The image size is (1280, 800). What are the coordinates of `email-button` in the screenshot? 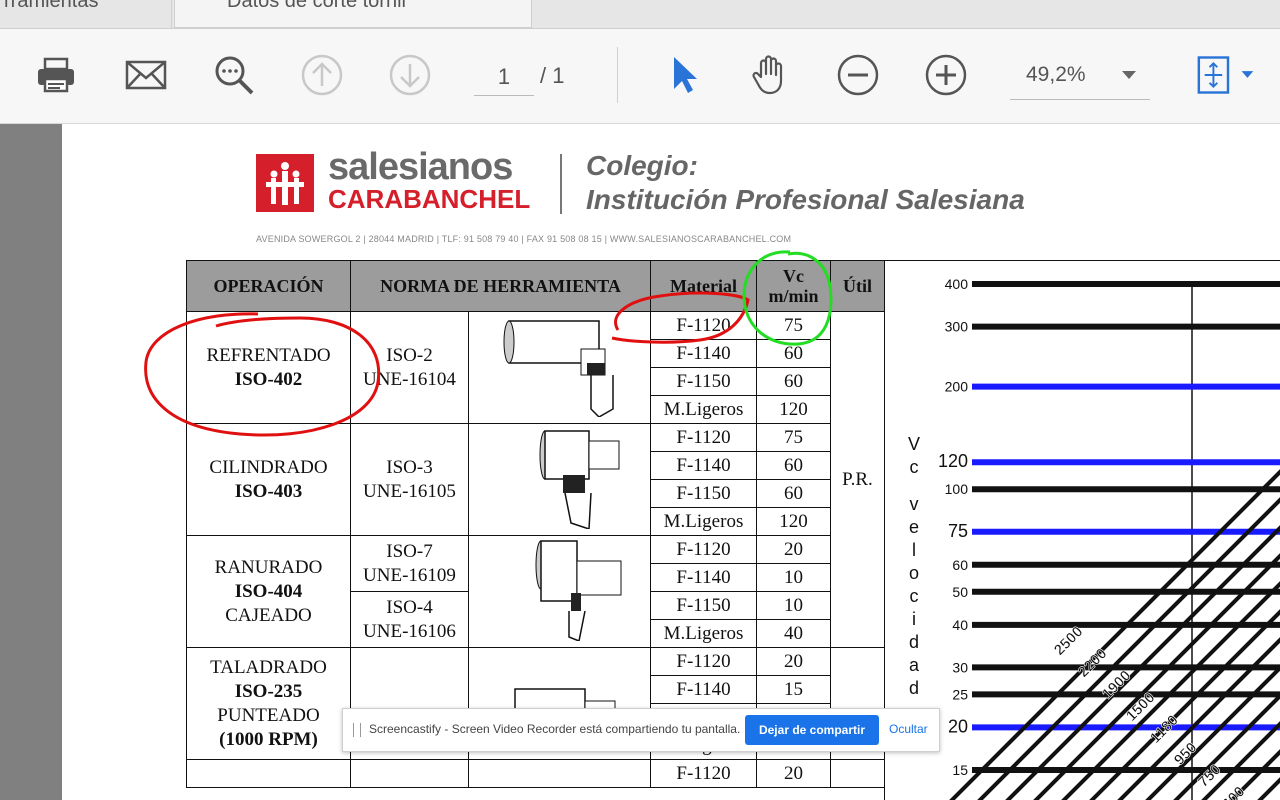 It's located at (146, 75).